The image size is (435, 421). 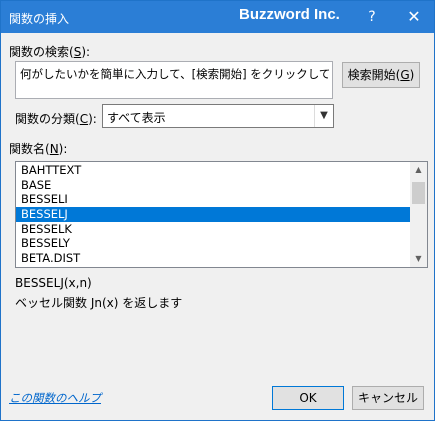 What do you see at coordinates (213, 258) in the screenshot?
I see `list-item: BETA.DIST` at bounding box center [213, 258].